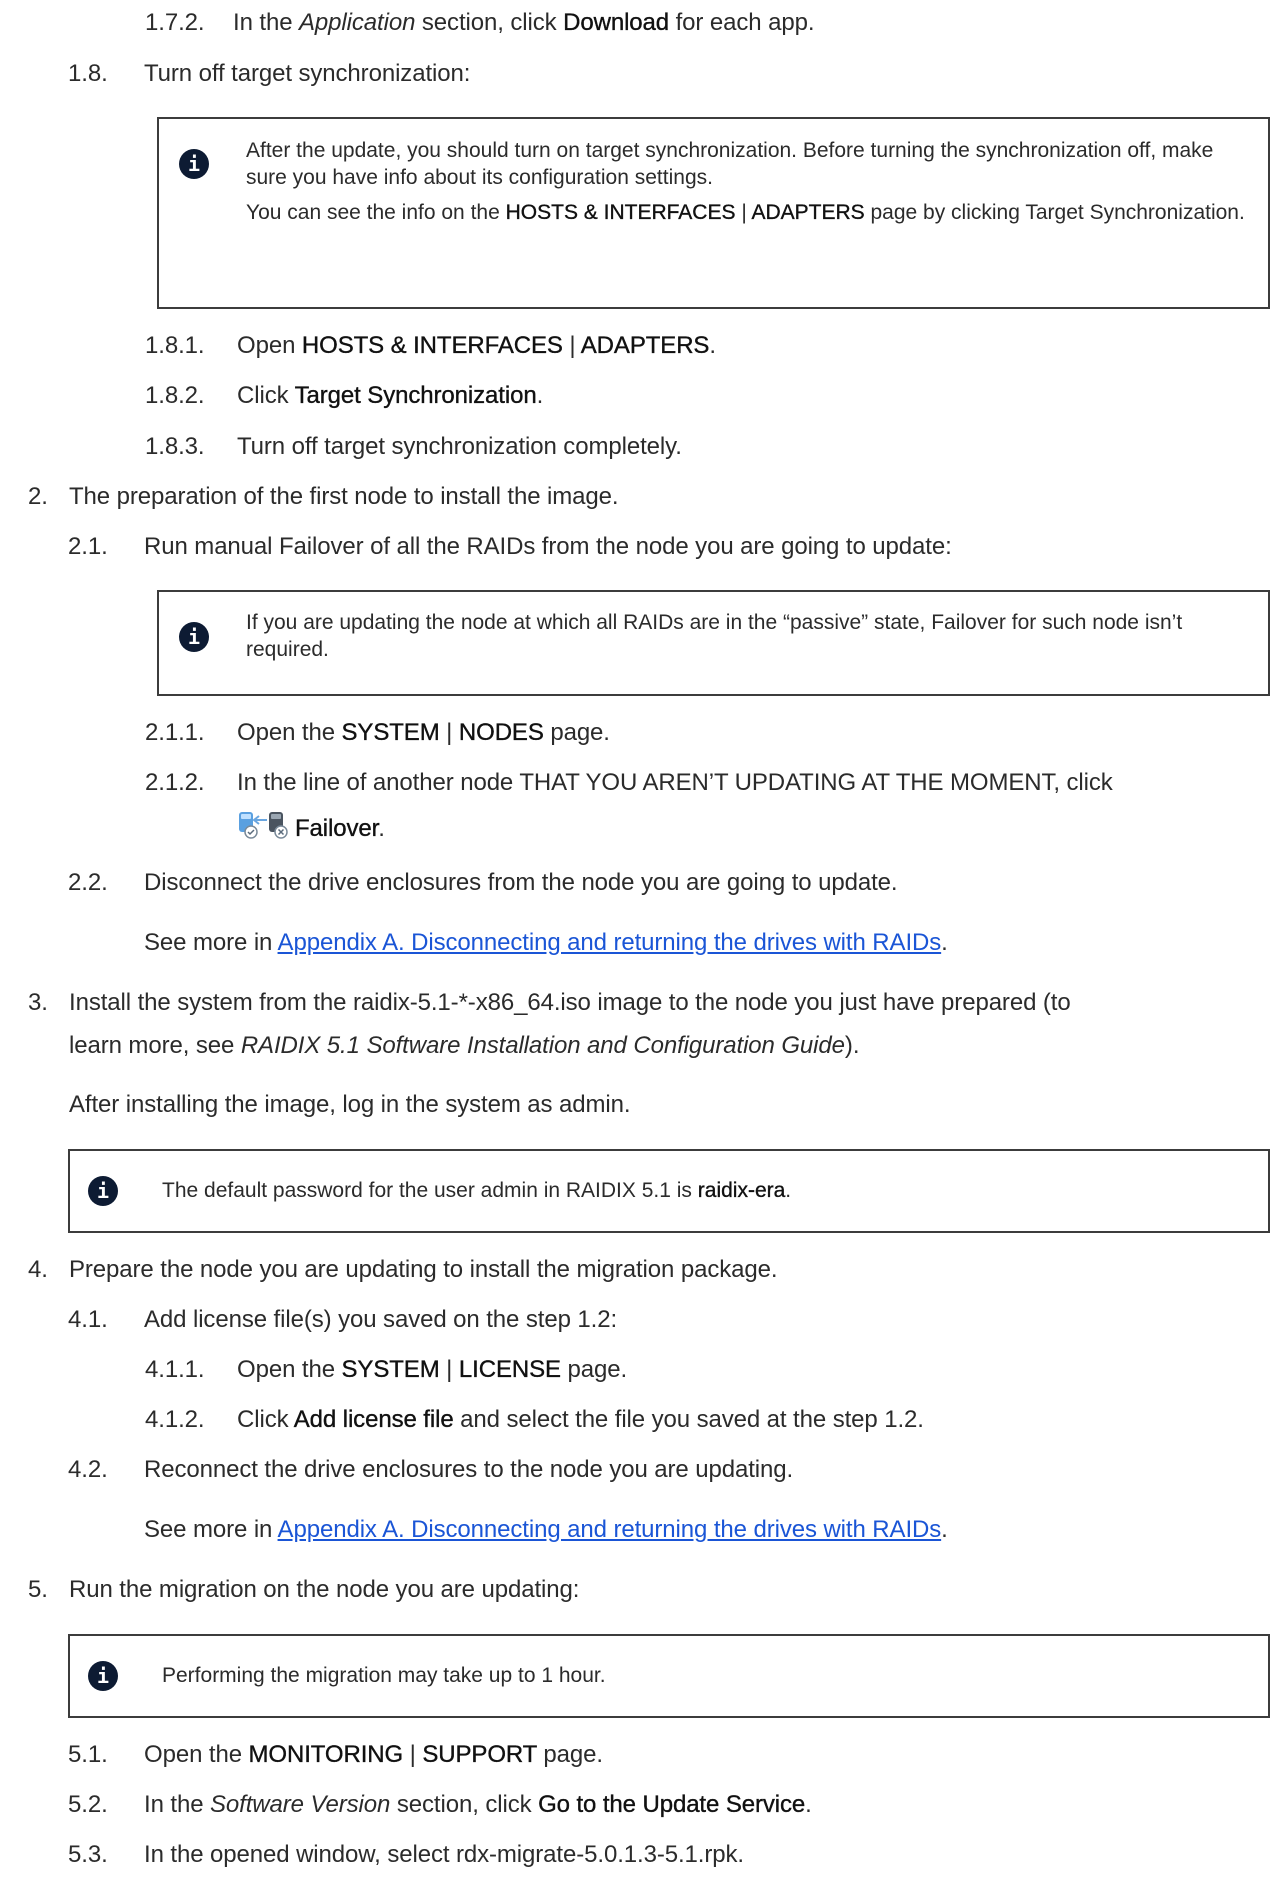 The height and width of the screenshot is (1901, 1279). I want to click on step-number: 2.1.1., so click(175, 732).